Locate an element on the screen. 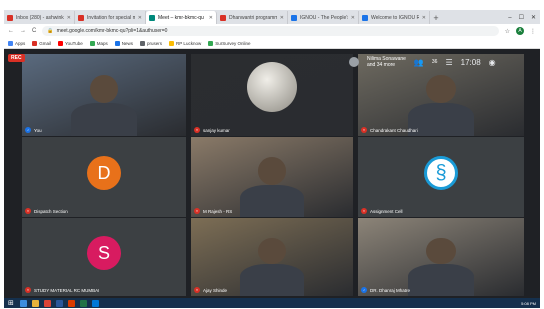 The image size is (544, 309). bookmark-label: Gmail is located at coordinates (45, 43).